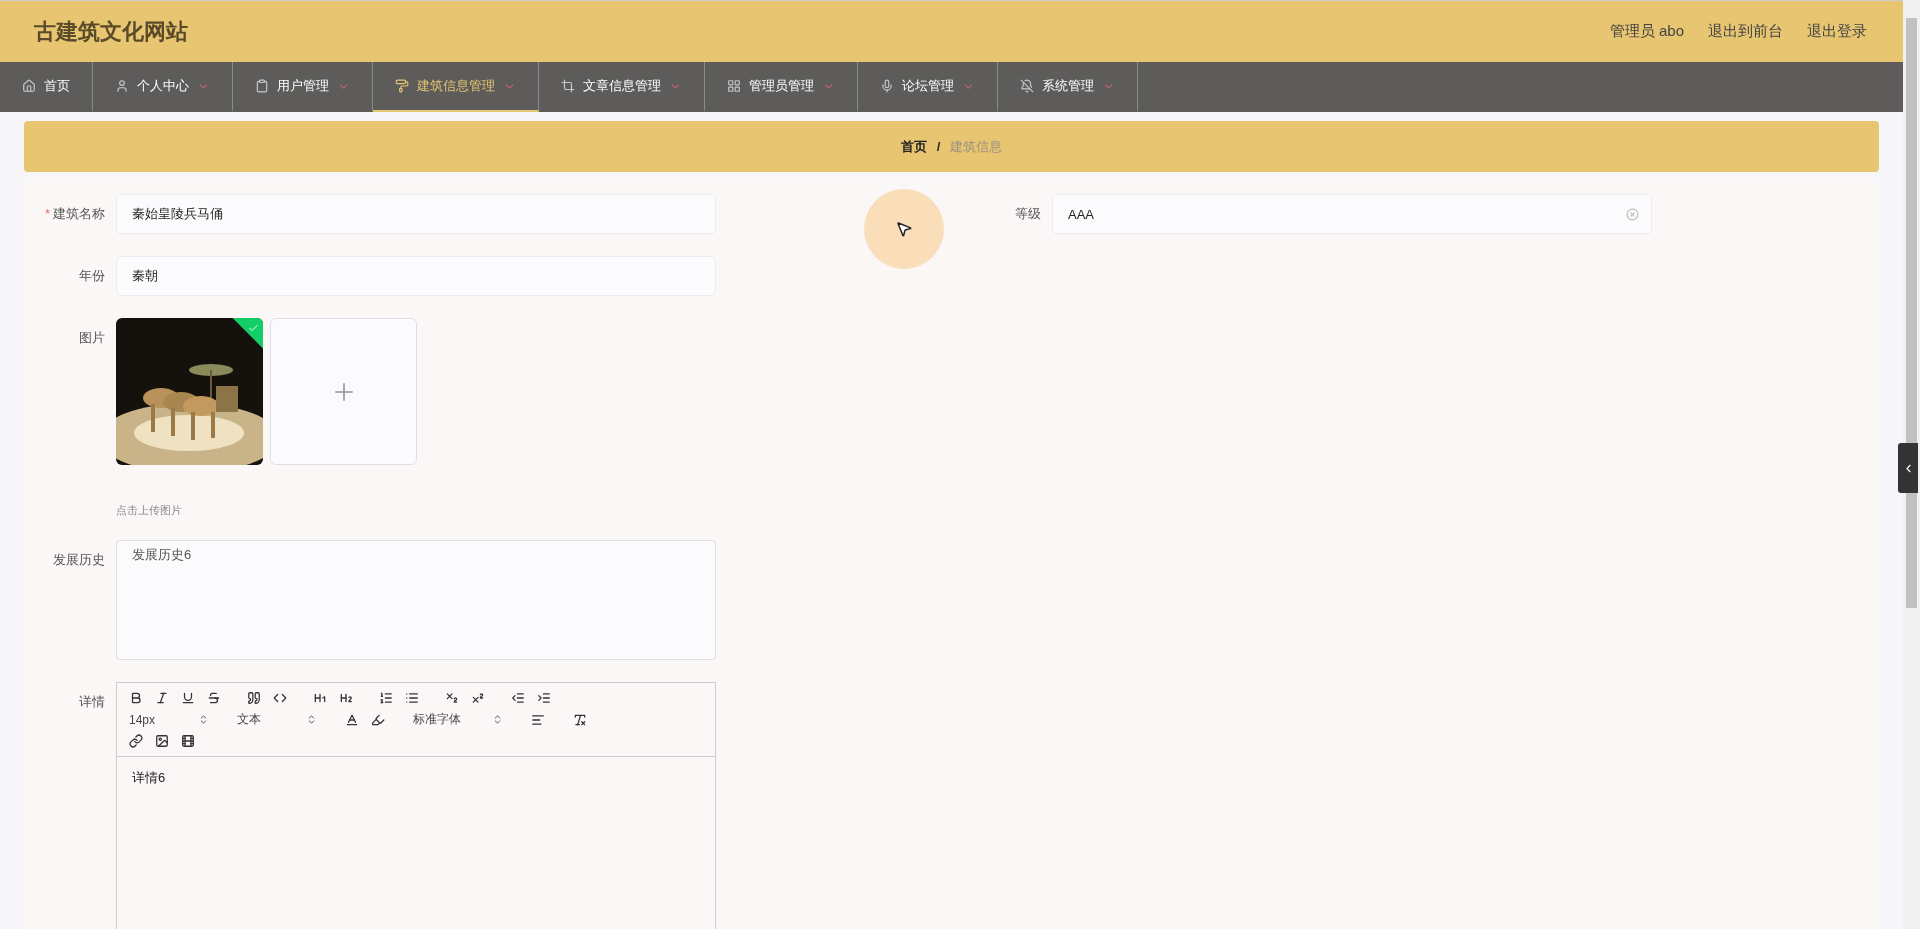 Image resolution: width=1920 pixels, height=929 pixels. I want to click on indent-icon, so click(544, 698).